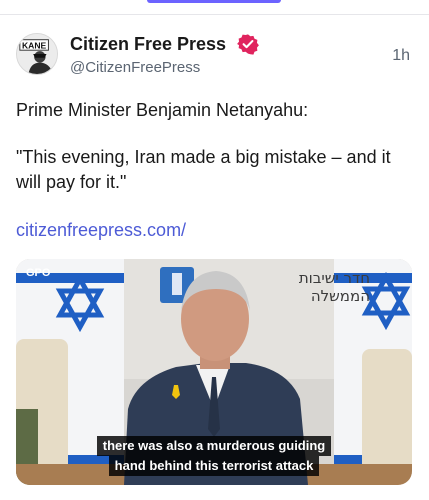 The width and height of the screenshot is (429, 500). I want to click on avatar-label: KANE, so click(34, 45).